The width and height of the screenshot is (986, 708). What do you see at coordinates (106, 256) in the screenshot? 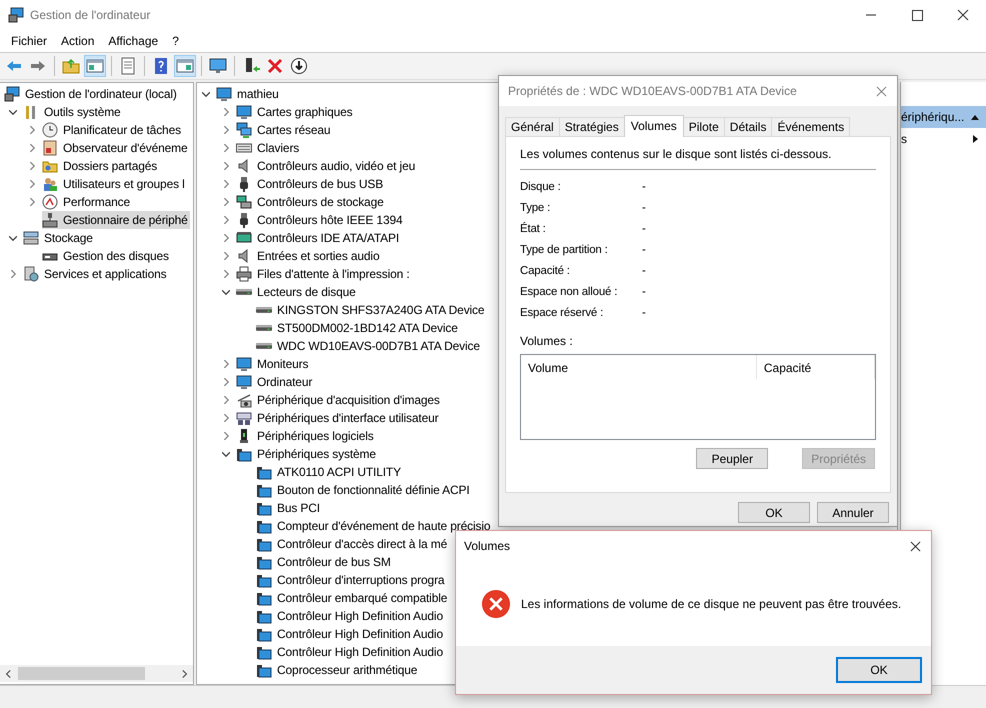
I see `tree-node: Gestion des disques` at bounding box center [106, 256].